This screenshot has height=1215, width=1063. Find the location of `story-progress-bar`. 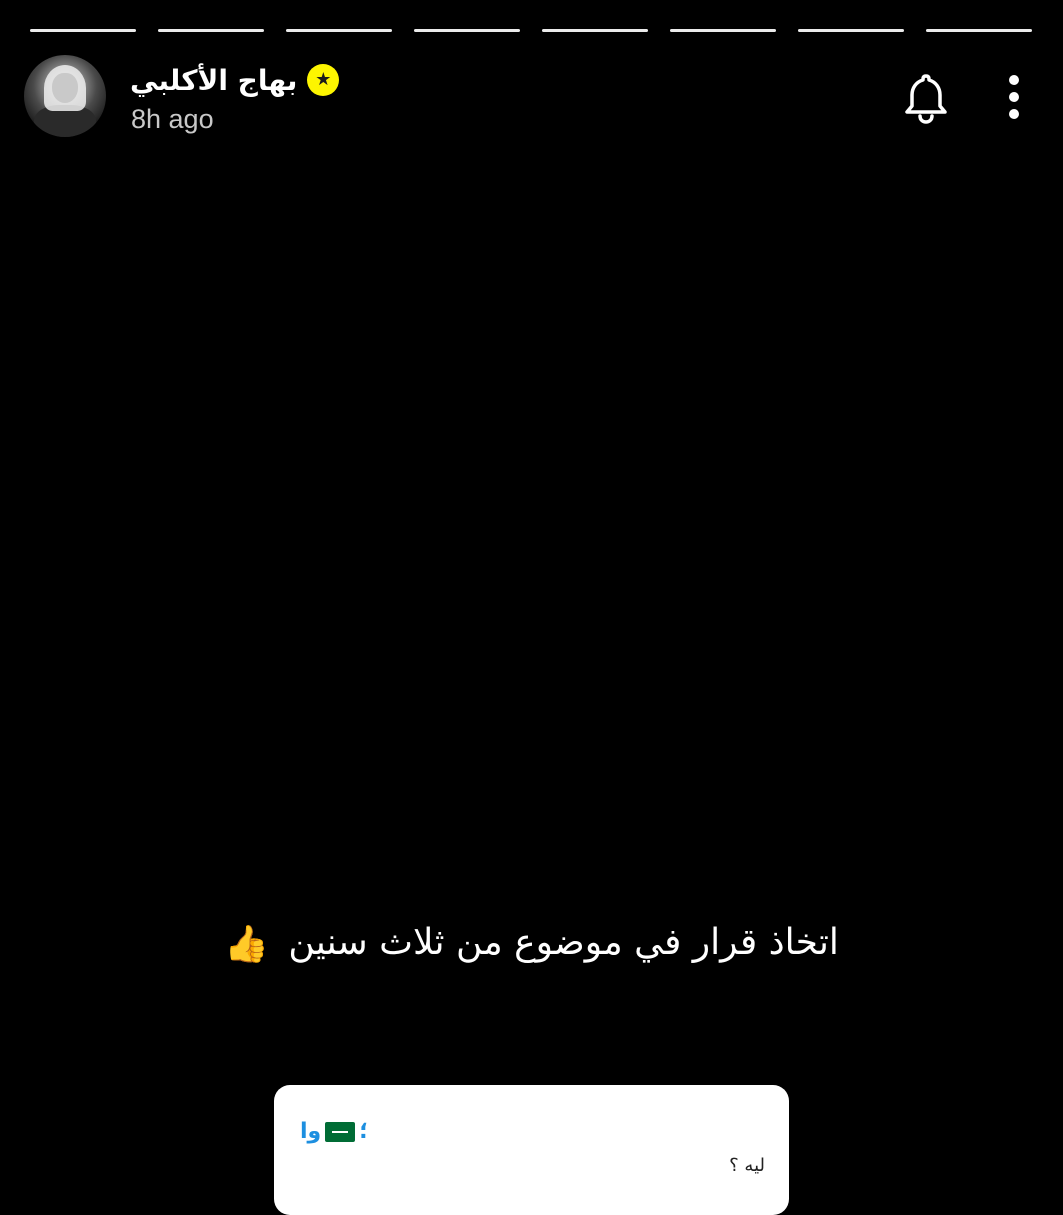

story-progress-bar is located at coordinates (531, 30).